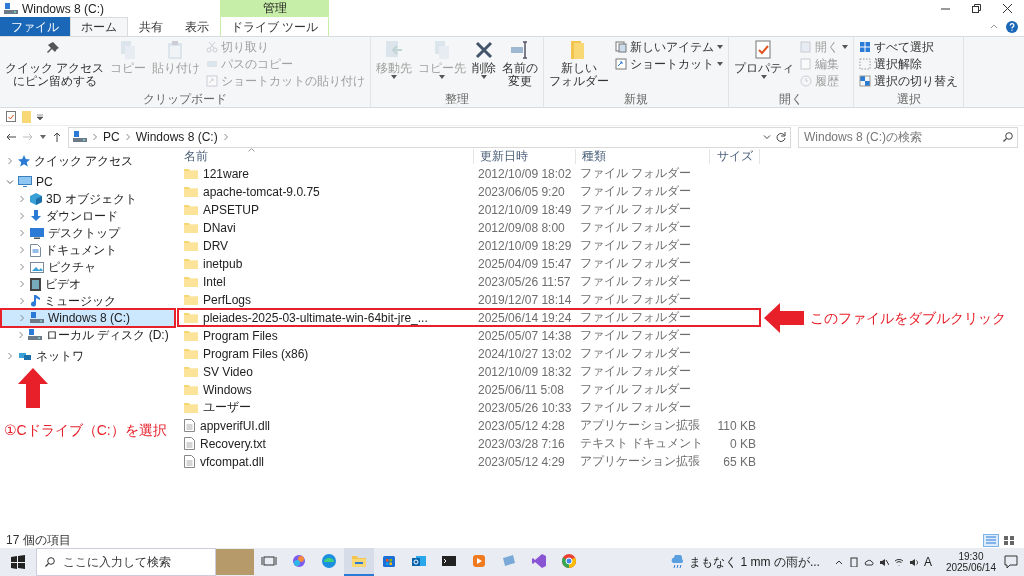  I want to click on chevron-down-icon, so click(10, 182).